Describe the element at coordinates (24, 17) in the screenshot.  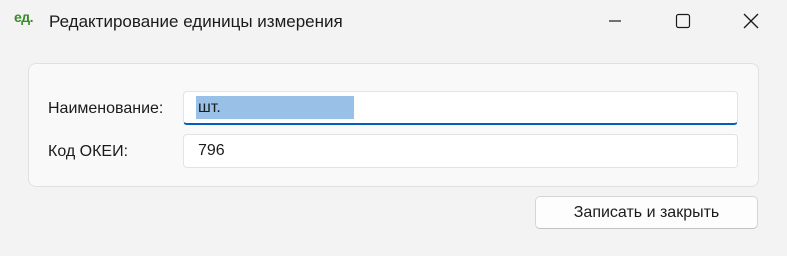
I see `app-icon: ед.` at that location.